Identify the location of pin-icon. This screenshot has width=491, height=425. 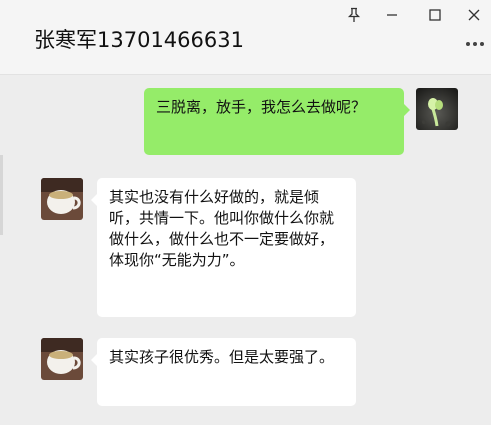
(354, 15).